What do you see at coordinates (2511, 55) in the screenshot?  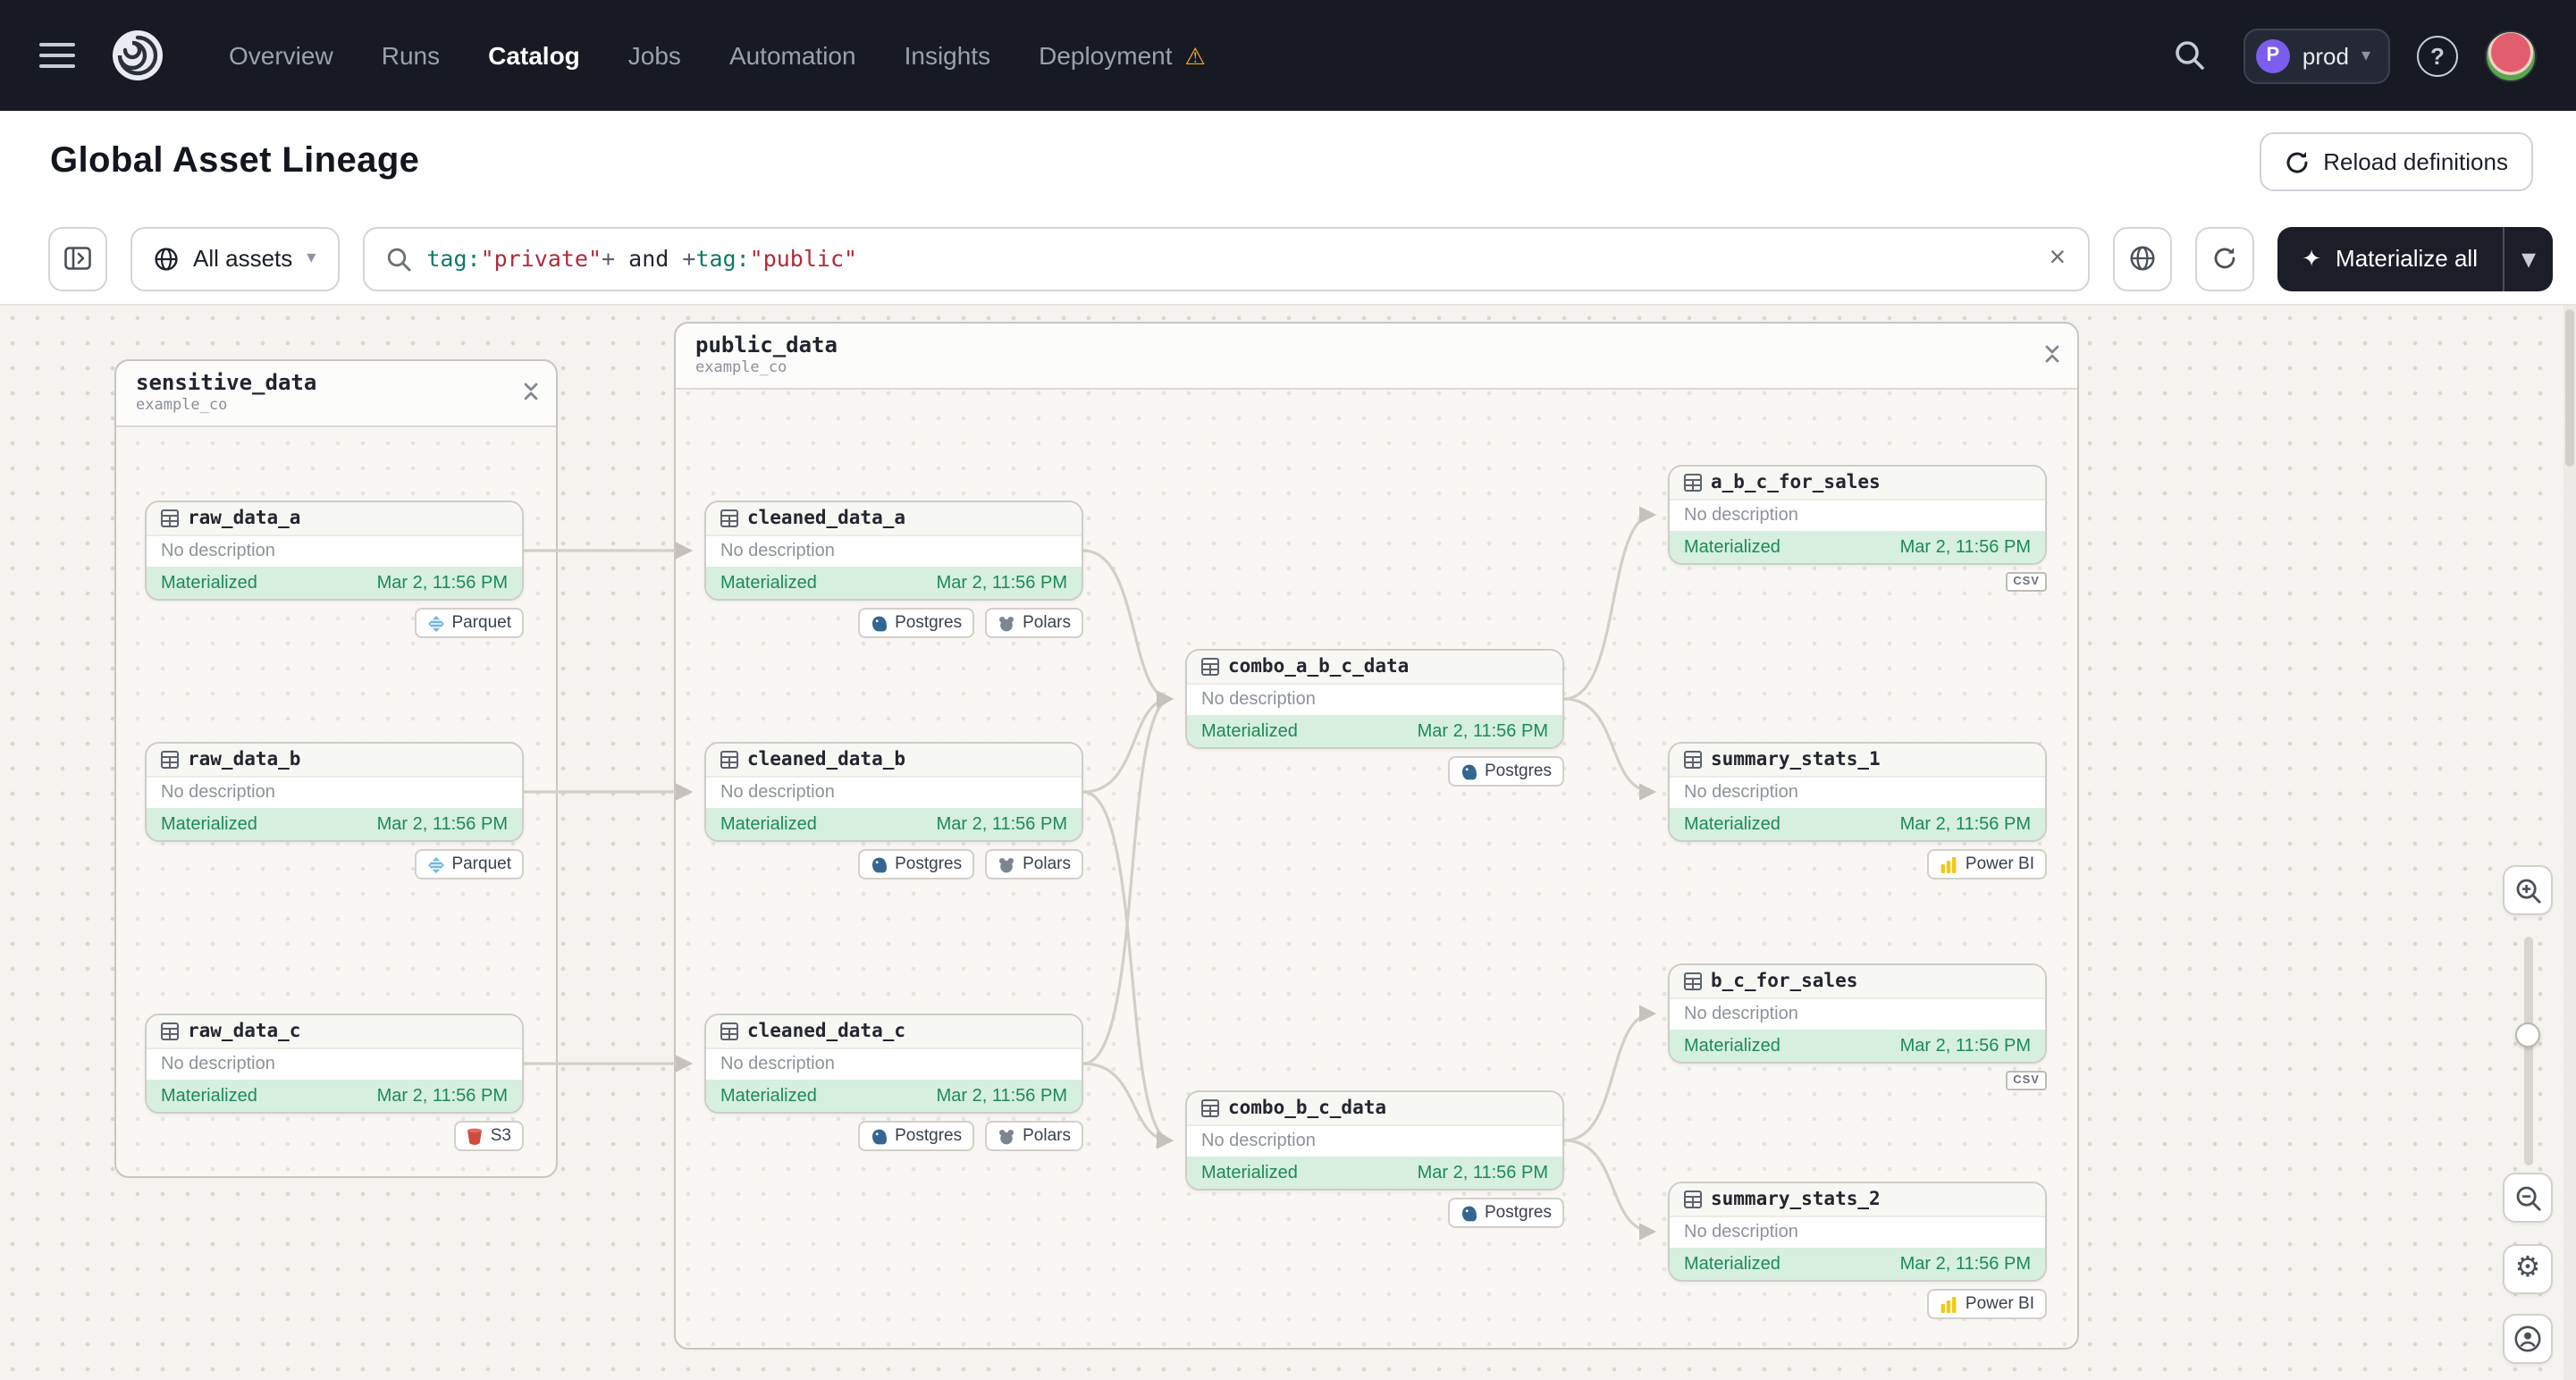 I see `avatar` at bounding box center [2511, 55].